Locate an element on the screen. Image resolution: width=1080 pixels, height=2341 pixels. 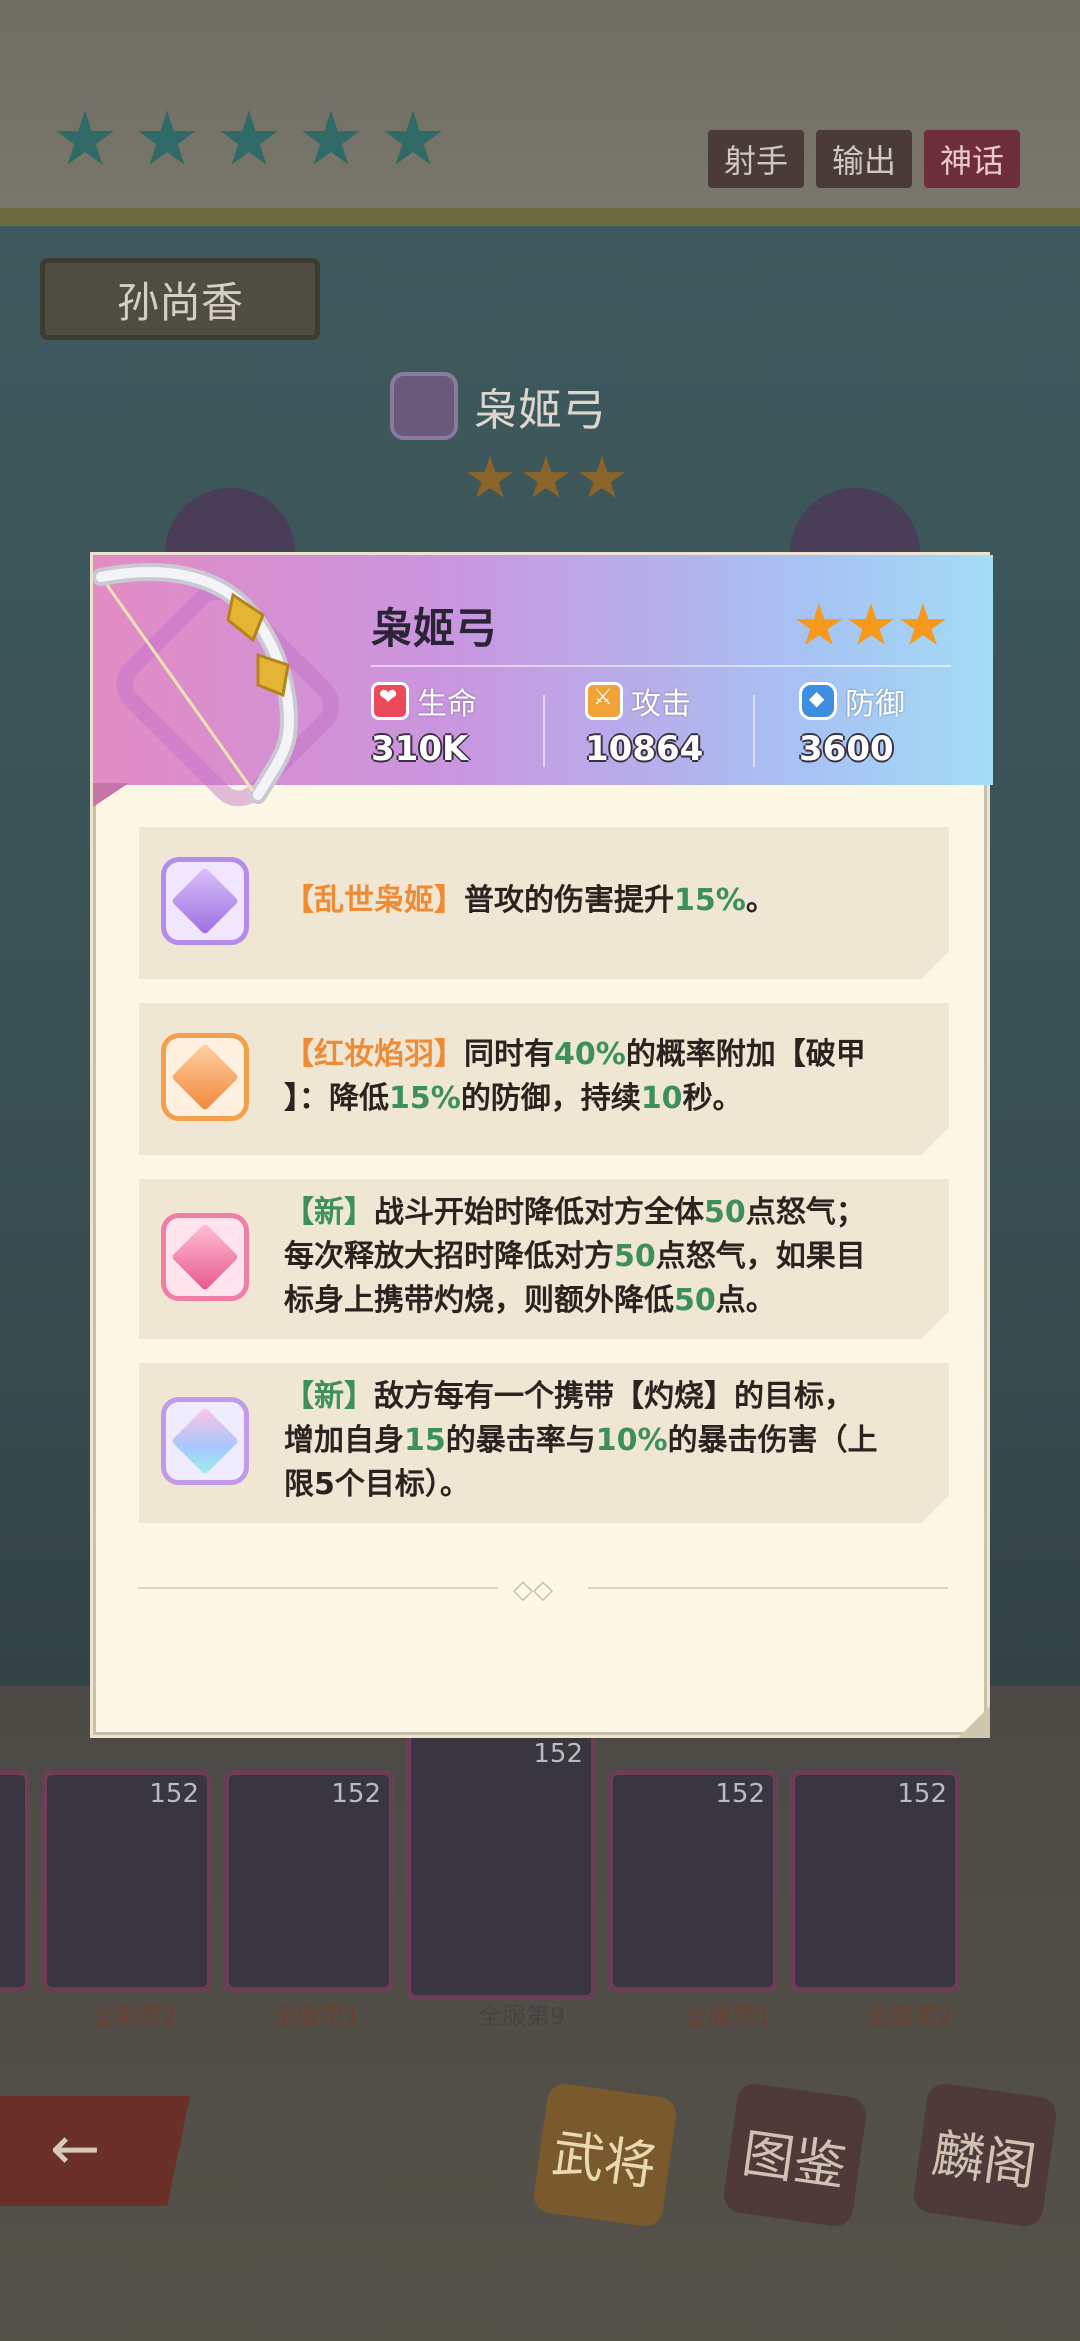
gem-icon is located at coordinates (424, 406).